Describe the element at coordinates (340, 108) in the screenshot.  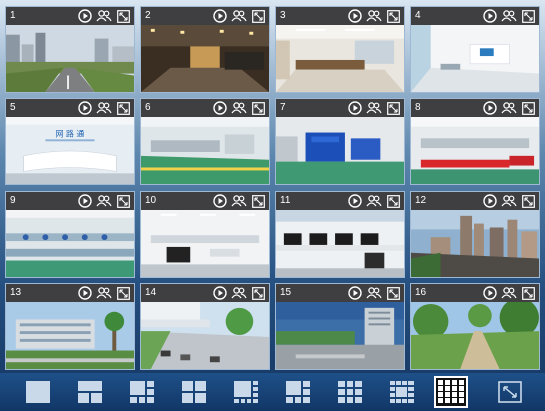
I see `tile-header: 7` at that location.